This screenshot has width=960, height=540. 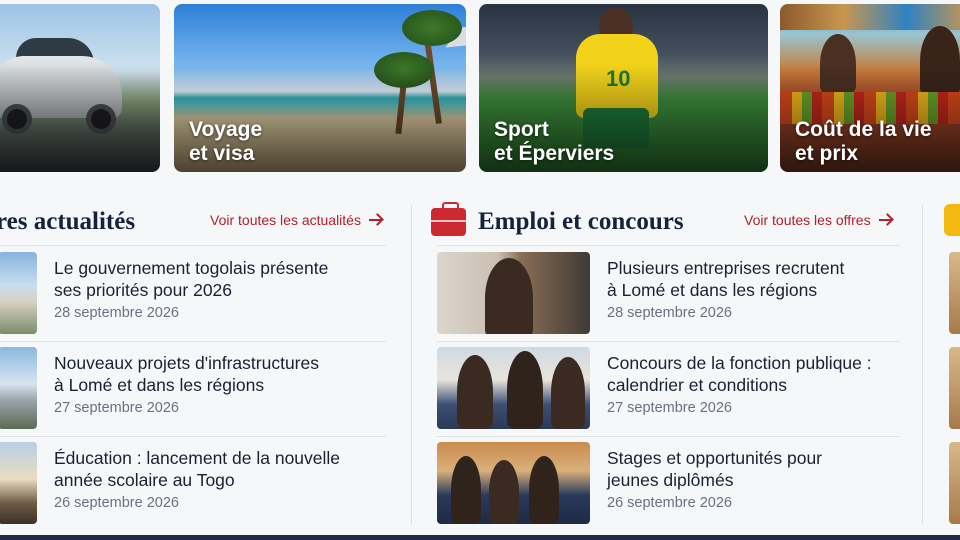 I want to click on category-card-car, so click(x=80, y=88).